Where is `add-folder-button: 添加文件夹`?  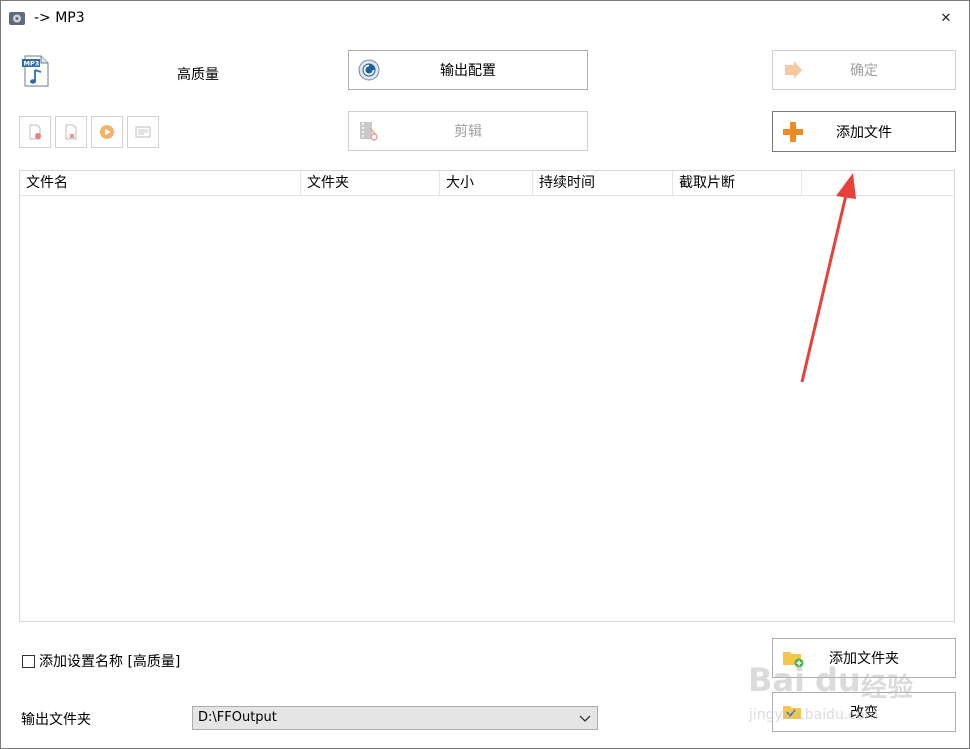
add-folder-button: 添加文件夹 is located at coordinates (864, 658).